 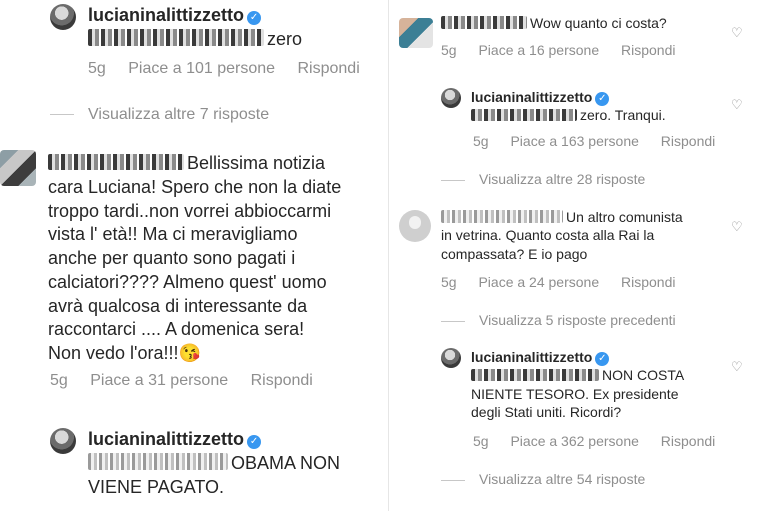 I want to click on likes-count: Piace a 31 persone, so click(x=159, y=380).